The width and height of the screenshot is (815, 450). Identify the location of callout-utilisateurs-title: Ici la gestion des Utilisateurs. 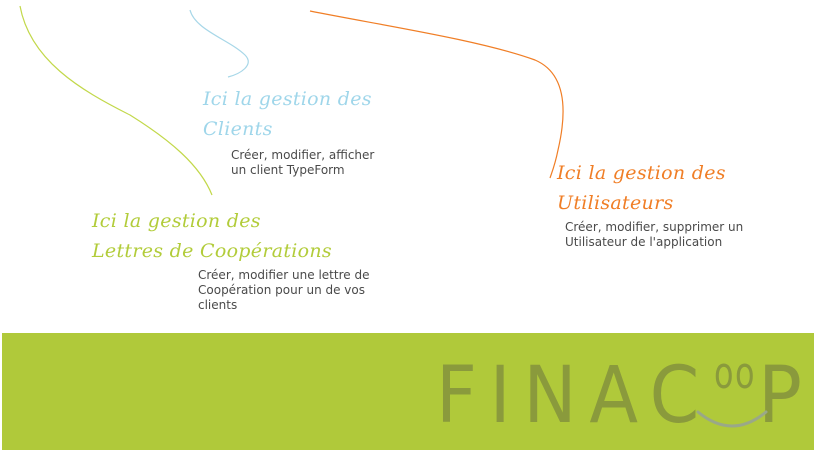
(657, 188).